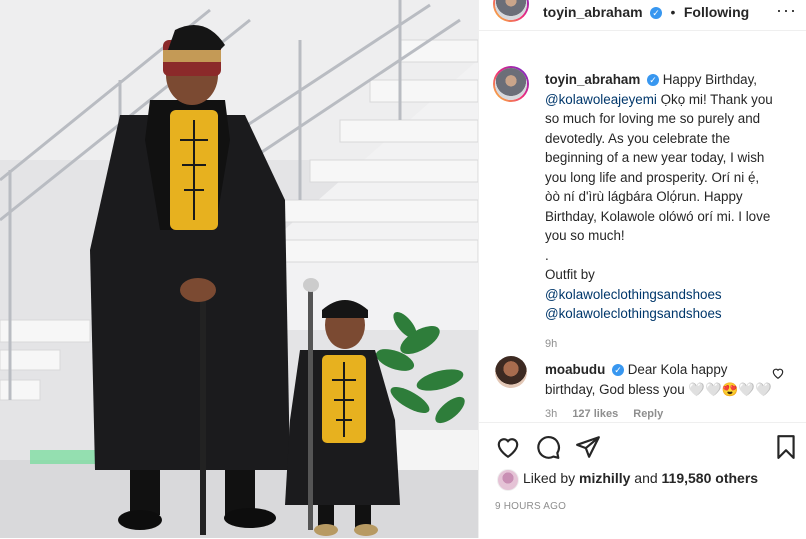 This screenshot has width=806, height=539. Describe the element at coordinates (658, 216) in the screenshot. I see `caption-line-7: Birthday, Kolawole olówó orí mi. I love` at that location.